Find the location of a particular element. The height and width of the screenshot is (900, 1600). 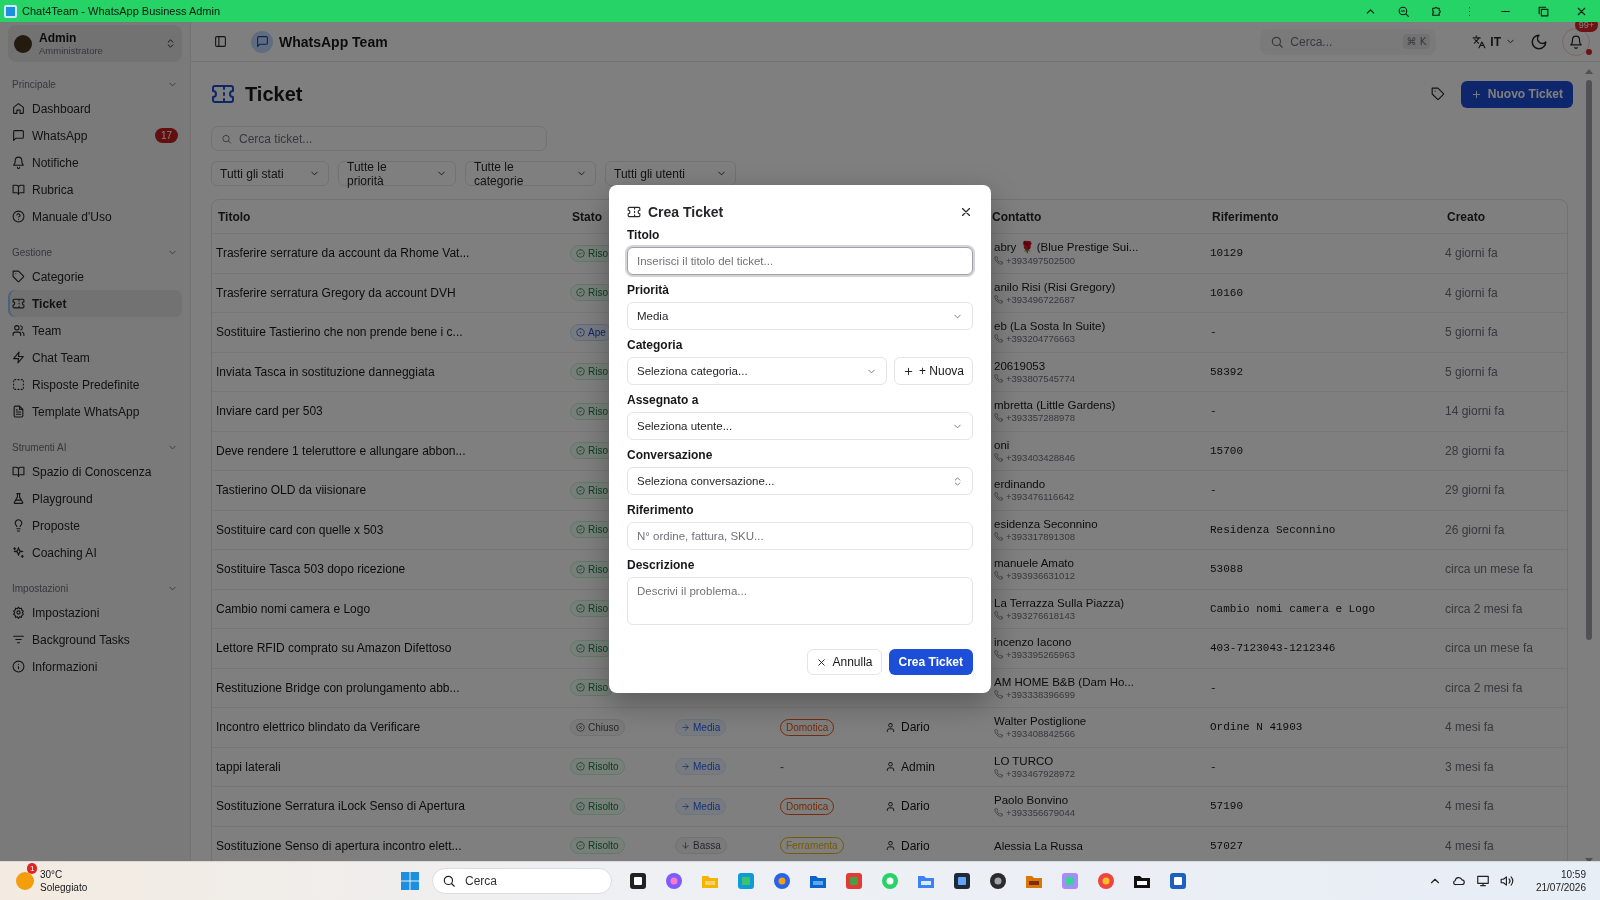

contact-name: incenzo Iacono is located at coordinates (1033, 642).